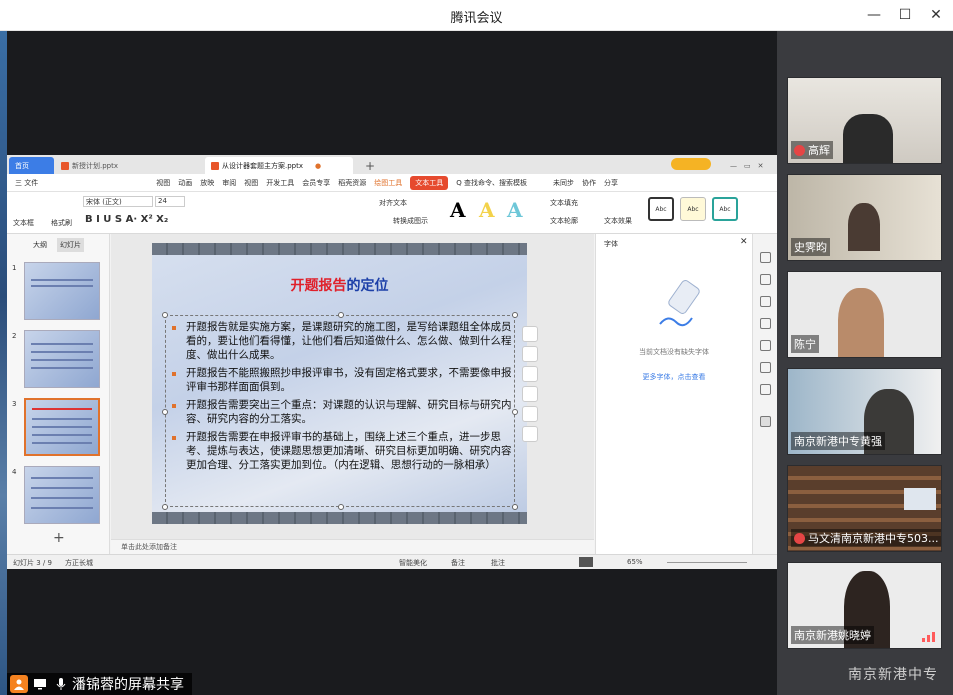  Describe the element at coordinates (476, 15) in the screenshot. I see `title-bar: 腾讯会议 — ☐ ✕` at that location.